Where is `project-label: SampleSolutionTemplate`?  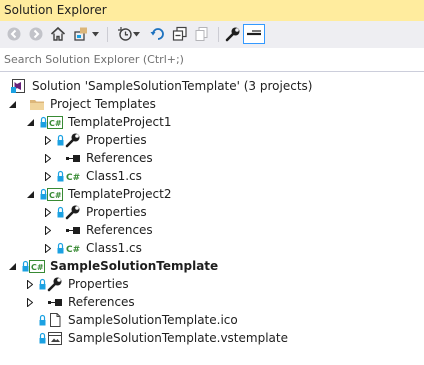 project-label: SampleSolutionTemplate is located at coordinates (134, 266).